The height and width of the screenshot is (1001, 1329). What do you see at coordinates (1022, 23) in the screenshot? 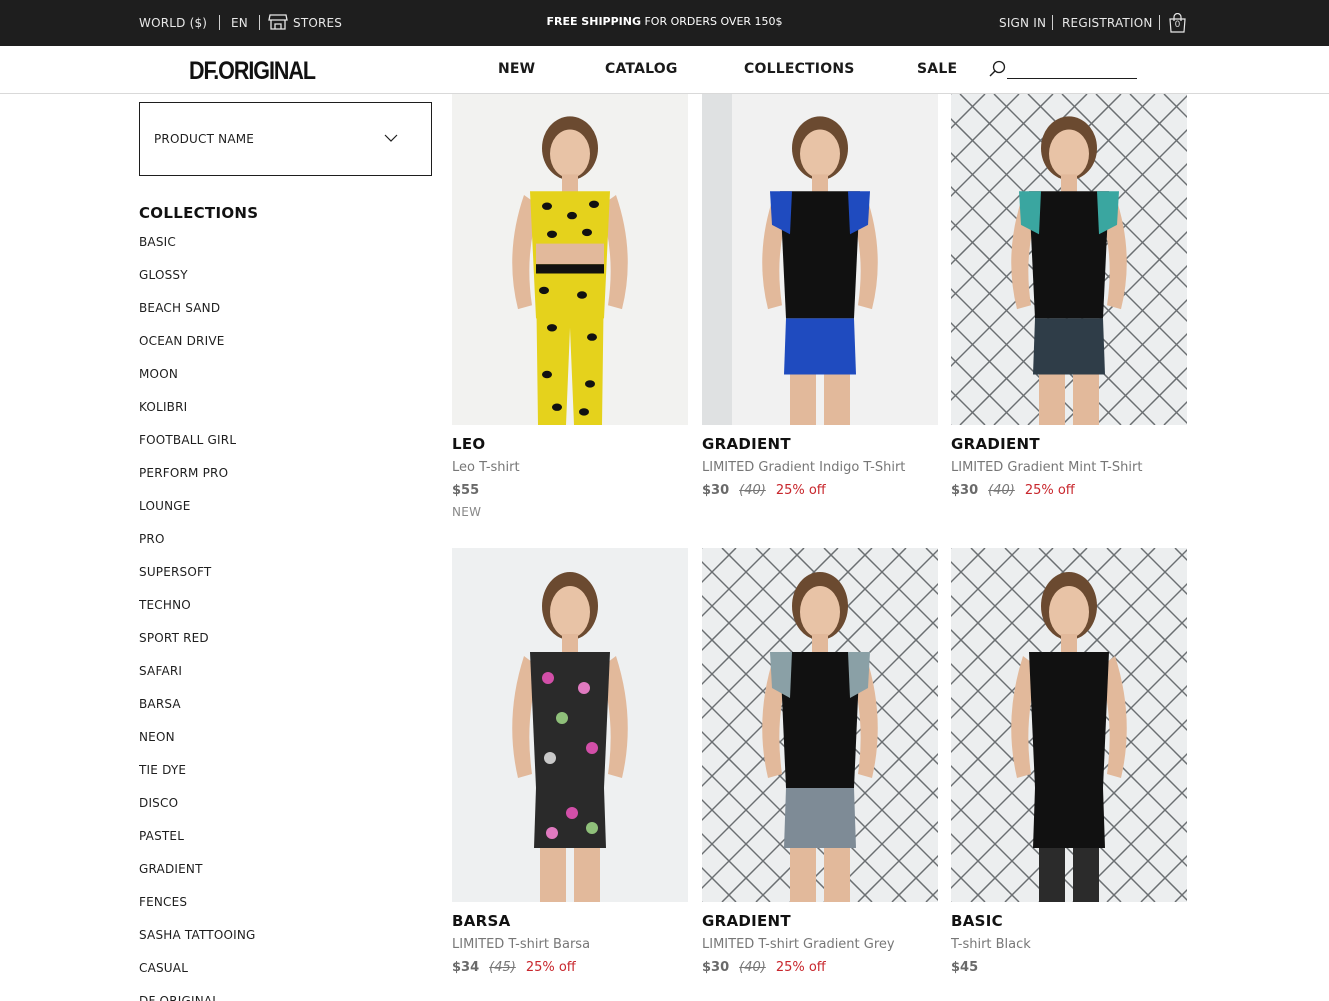
I see `sign-in-link: SIGN IN` at bounding box center [1022, 23].